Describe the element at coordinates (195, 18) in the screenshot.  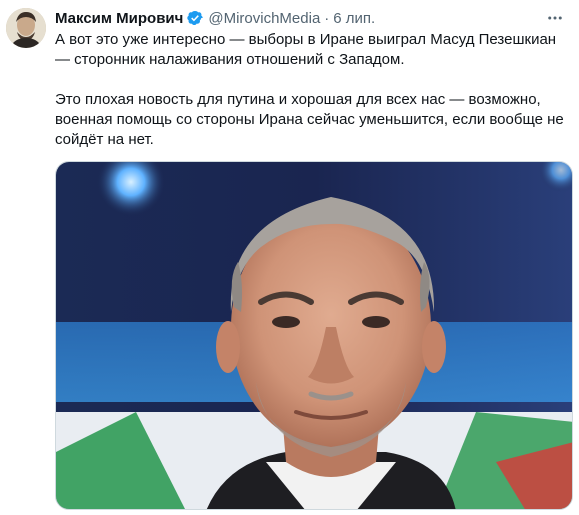
I see `verified-badge-icon` at that location.